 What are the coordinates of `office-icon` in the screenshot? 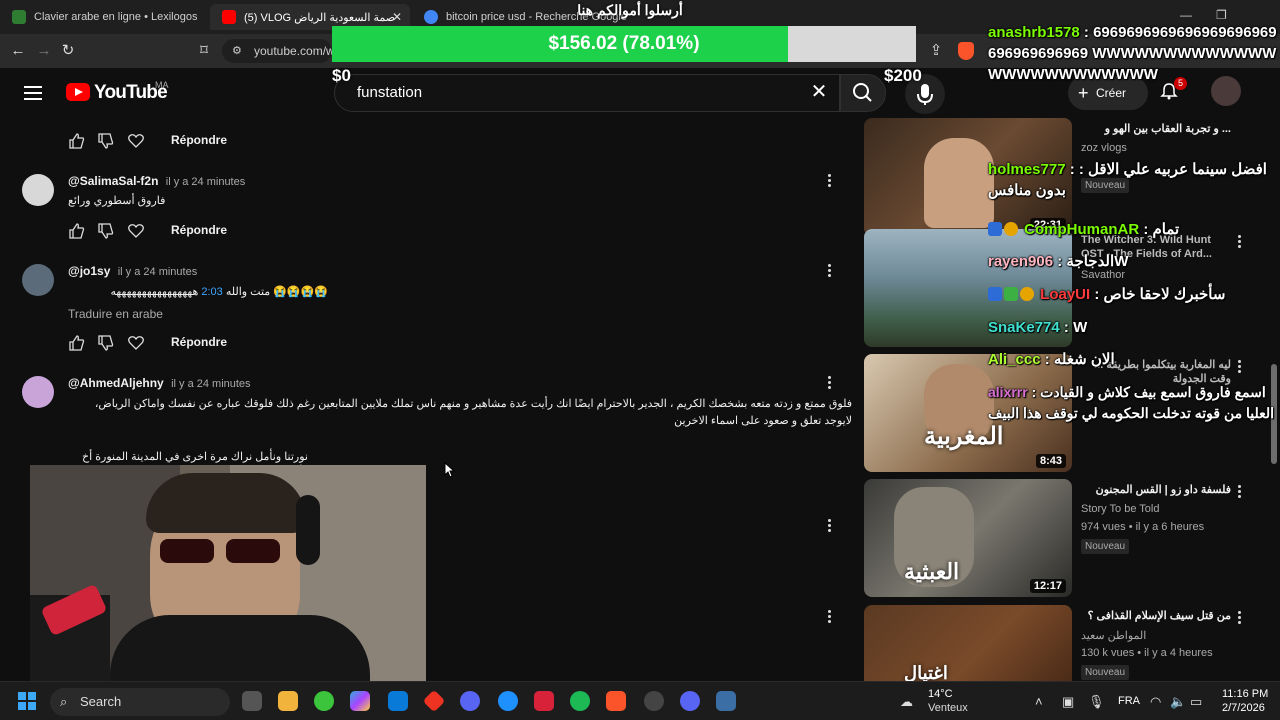 It's located at (544, 701).